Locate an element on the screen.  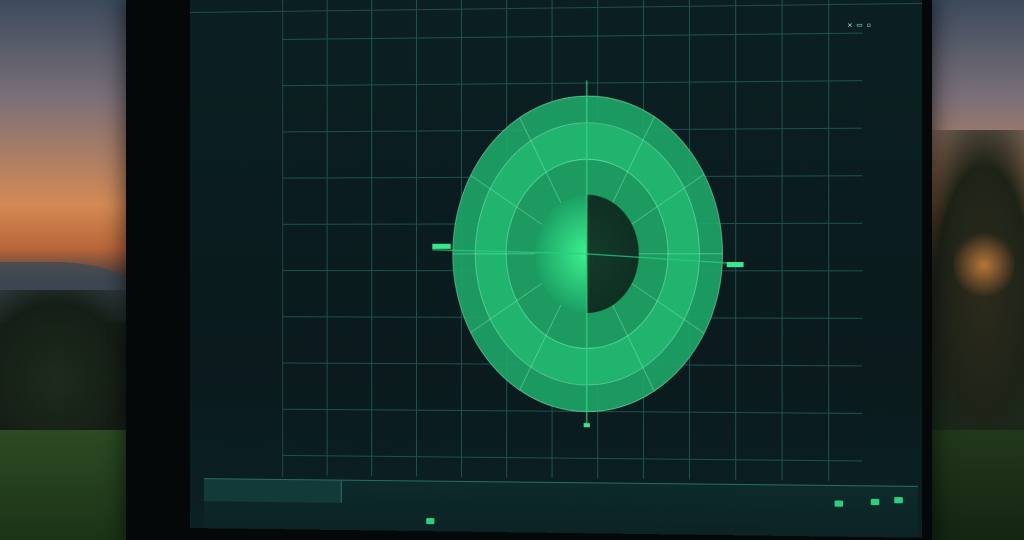
minimize-icon: ▫ is located at coordinates (870, 24).